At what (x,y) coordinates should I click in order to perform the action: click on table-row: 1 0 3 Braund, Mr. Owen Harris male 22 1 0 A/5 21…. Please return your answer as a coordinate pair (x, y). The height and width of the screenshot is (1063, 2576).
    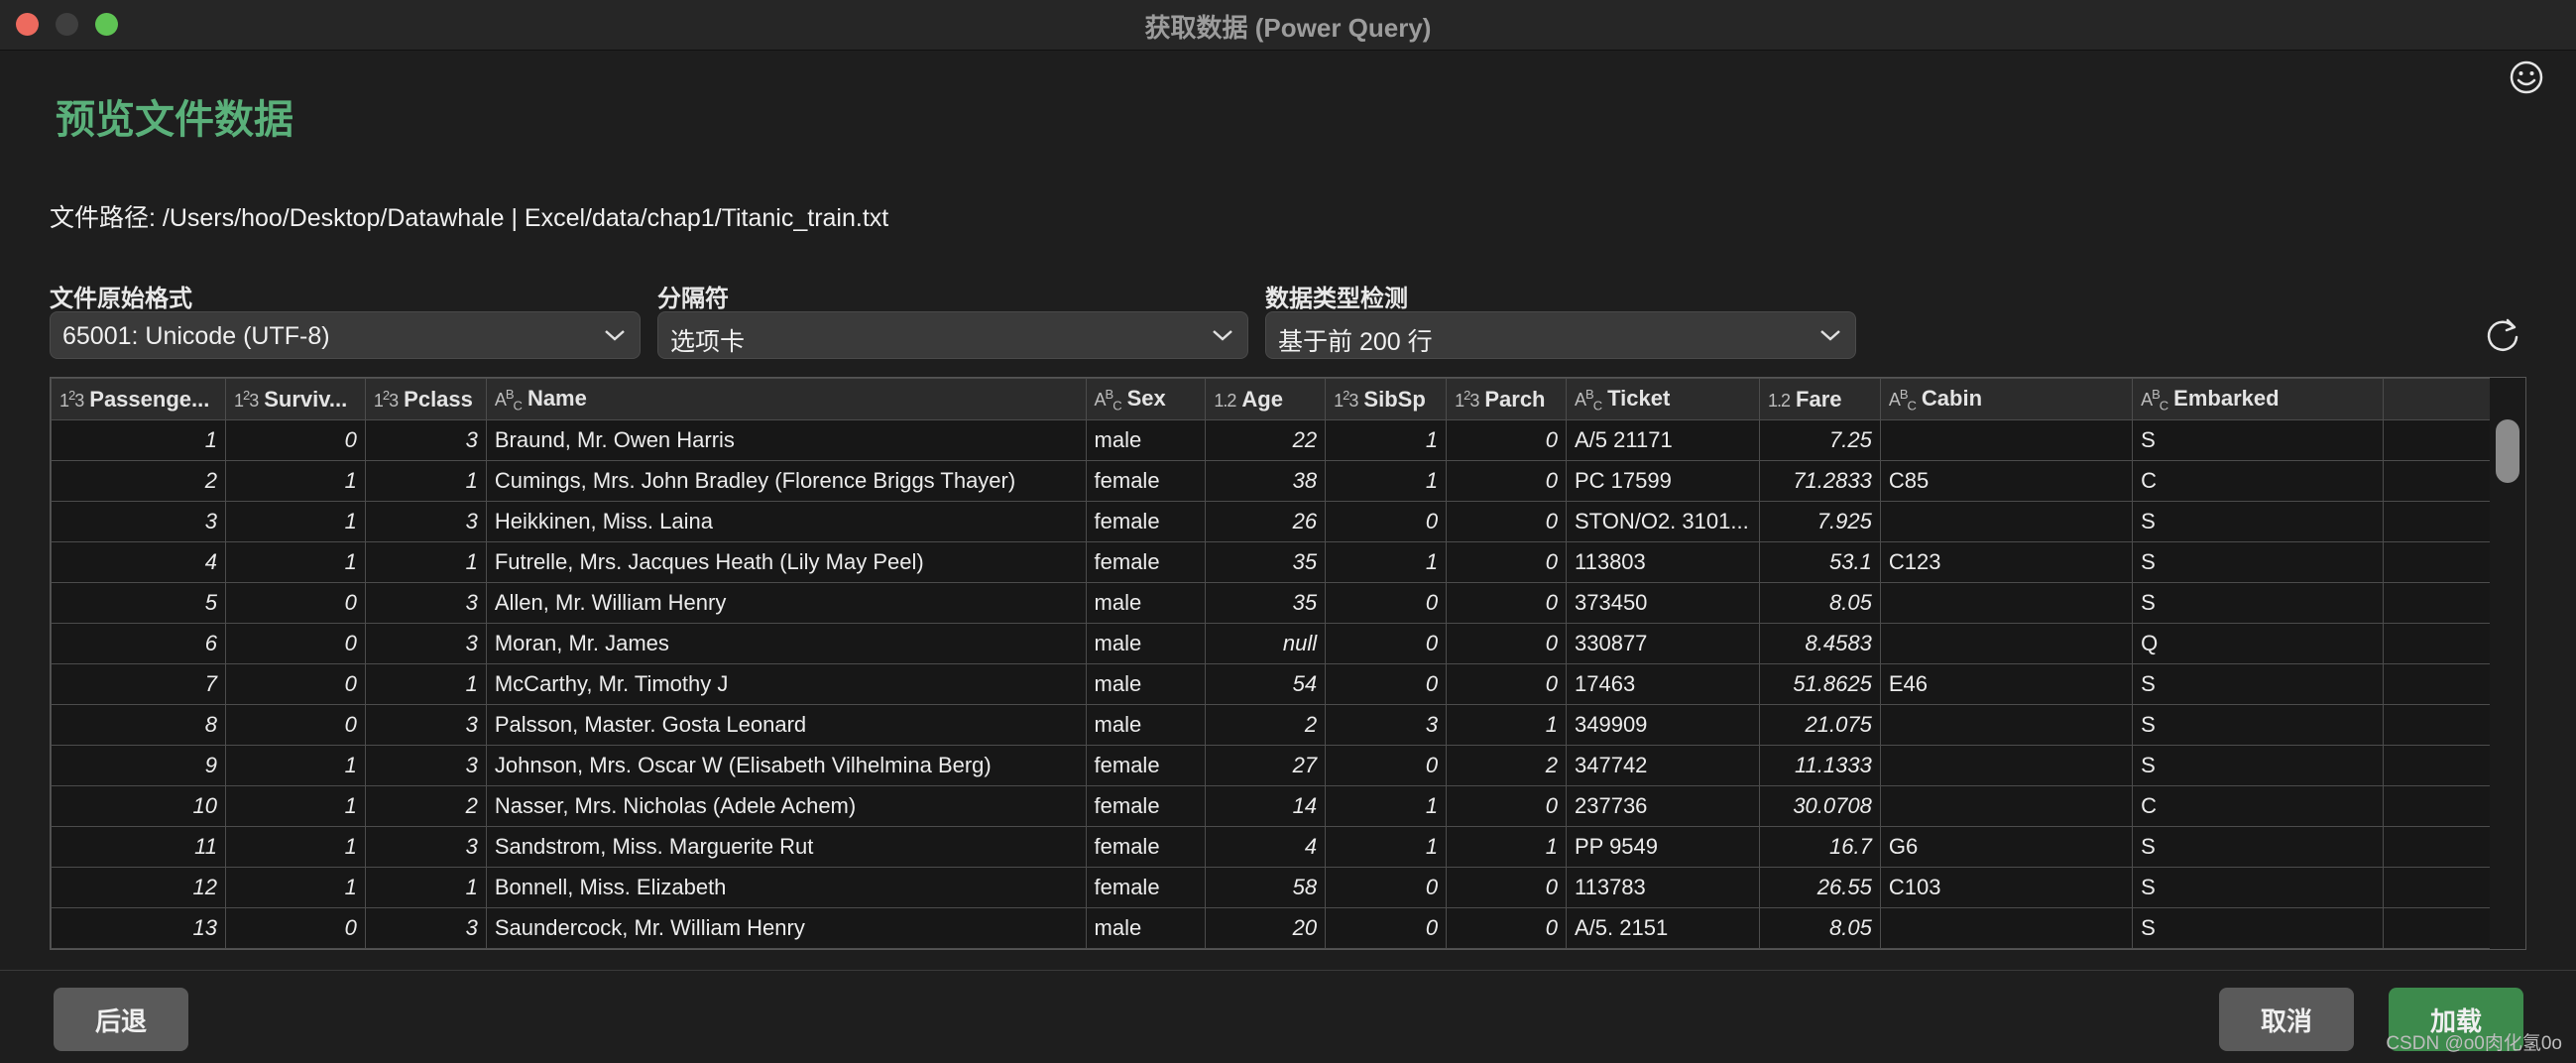
    Looking at the image, I should click on (1288, 440).